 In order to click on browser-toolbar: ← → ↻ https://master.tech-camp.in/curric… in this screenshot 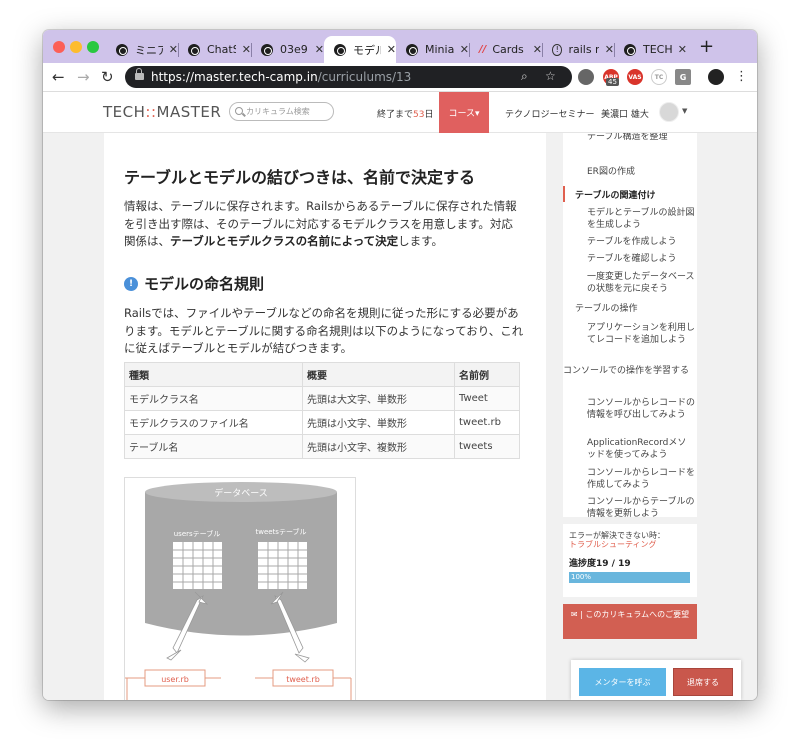, I will do `click(400, 77)`.